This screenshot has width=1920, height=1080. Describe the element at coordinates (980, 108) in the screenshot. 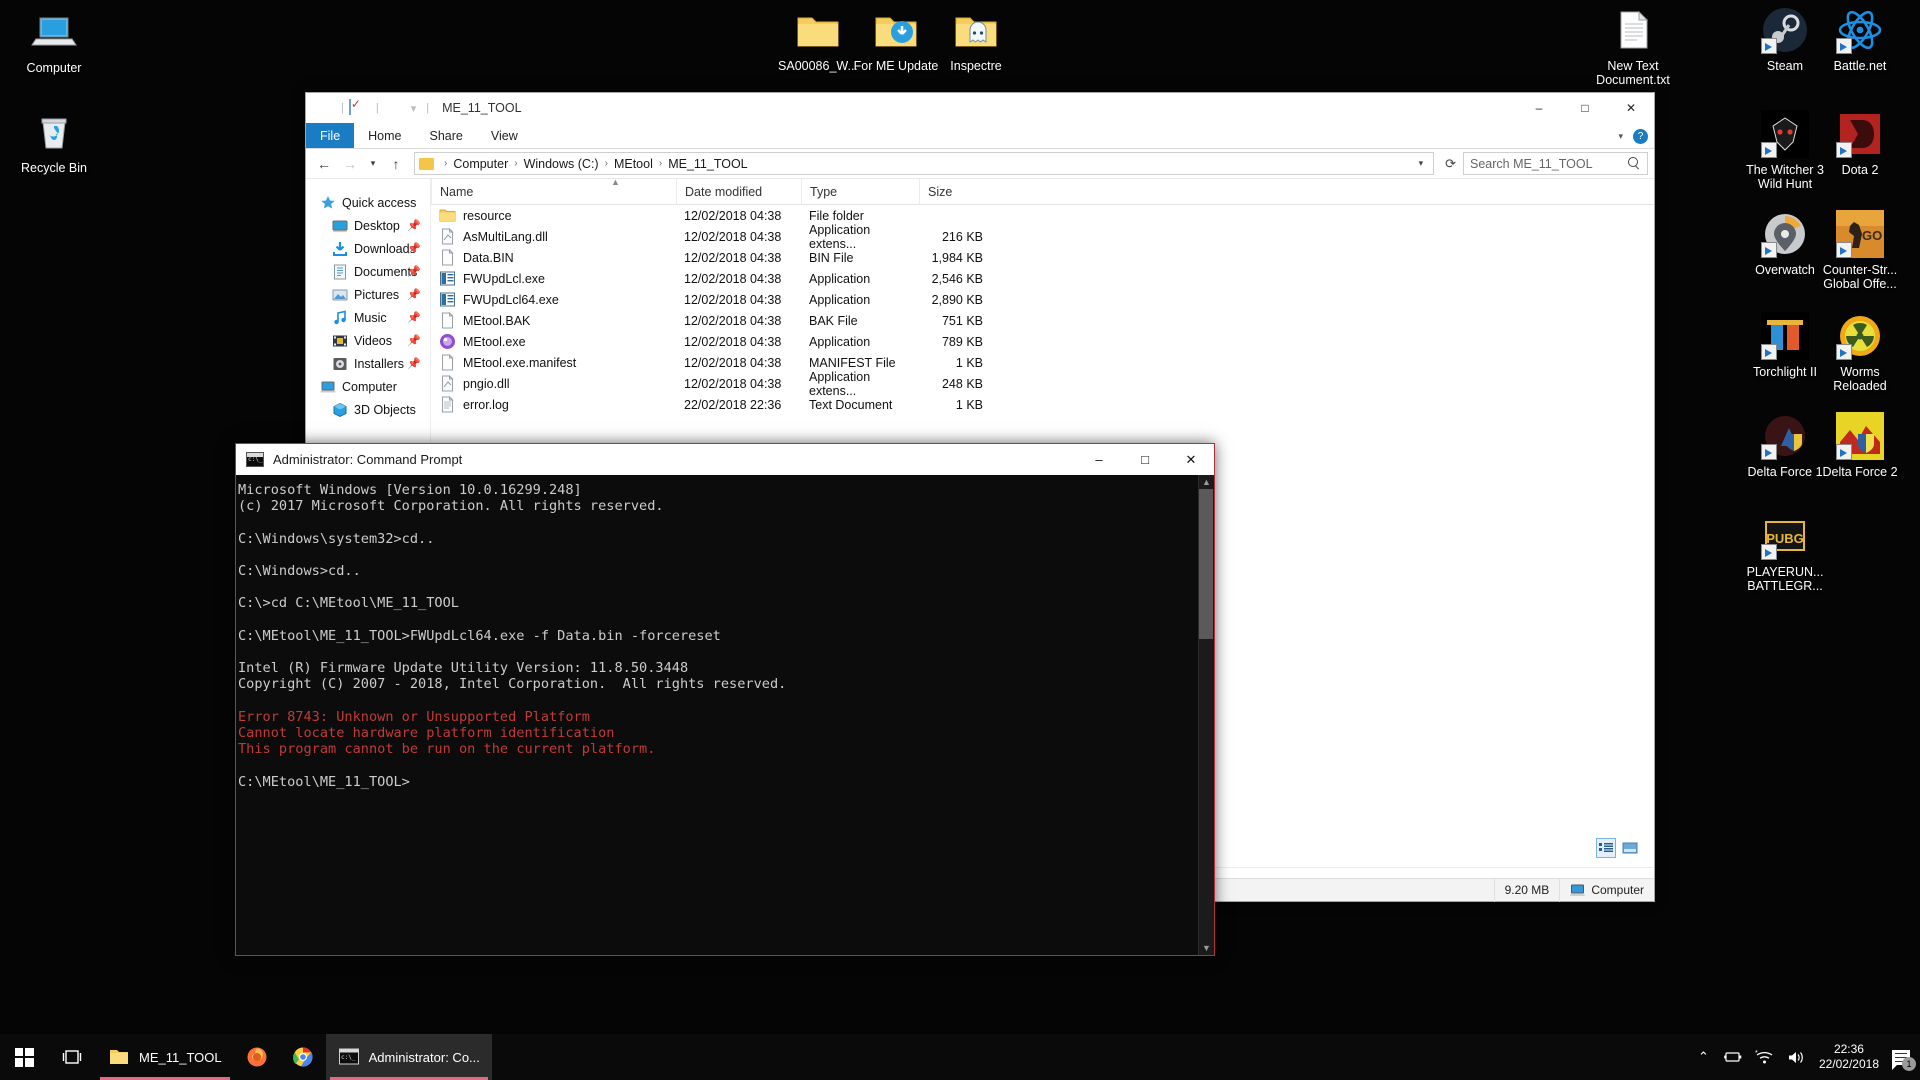

I see `explorer-title-bar: | | ▾ | ME_11_TOOL – □ ✕` at that location.